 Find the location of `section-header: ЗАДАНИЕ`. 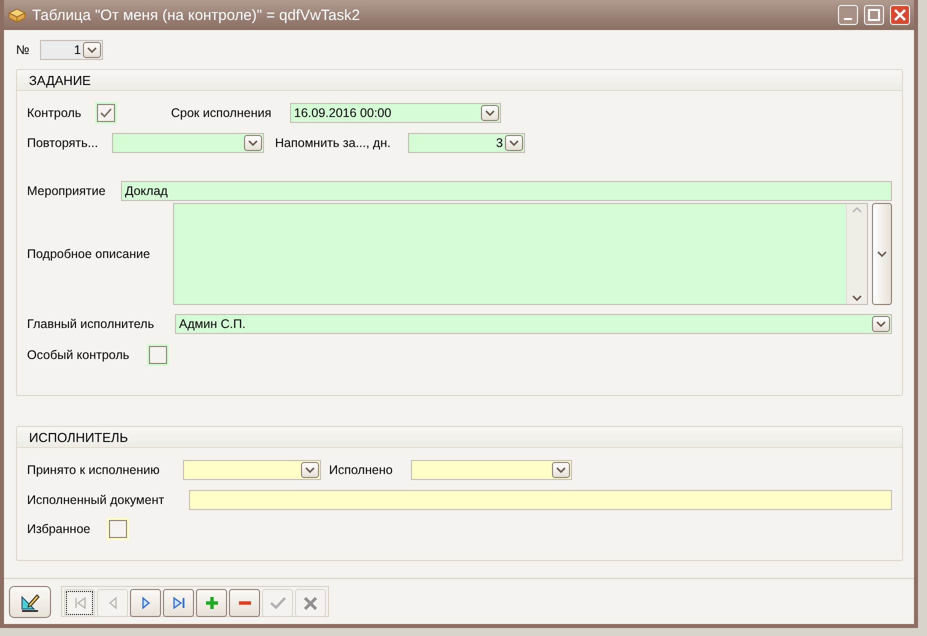

section-header: ЗАДАНИЕ is located at coordinates (459, 80).